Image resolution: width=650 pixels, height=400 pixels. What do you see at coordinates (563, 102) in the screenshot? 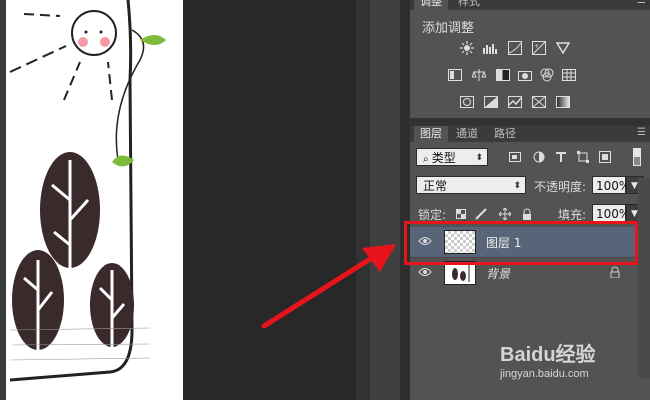
I see `gradient-map-icon` at bounding box center [563, 102].